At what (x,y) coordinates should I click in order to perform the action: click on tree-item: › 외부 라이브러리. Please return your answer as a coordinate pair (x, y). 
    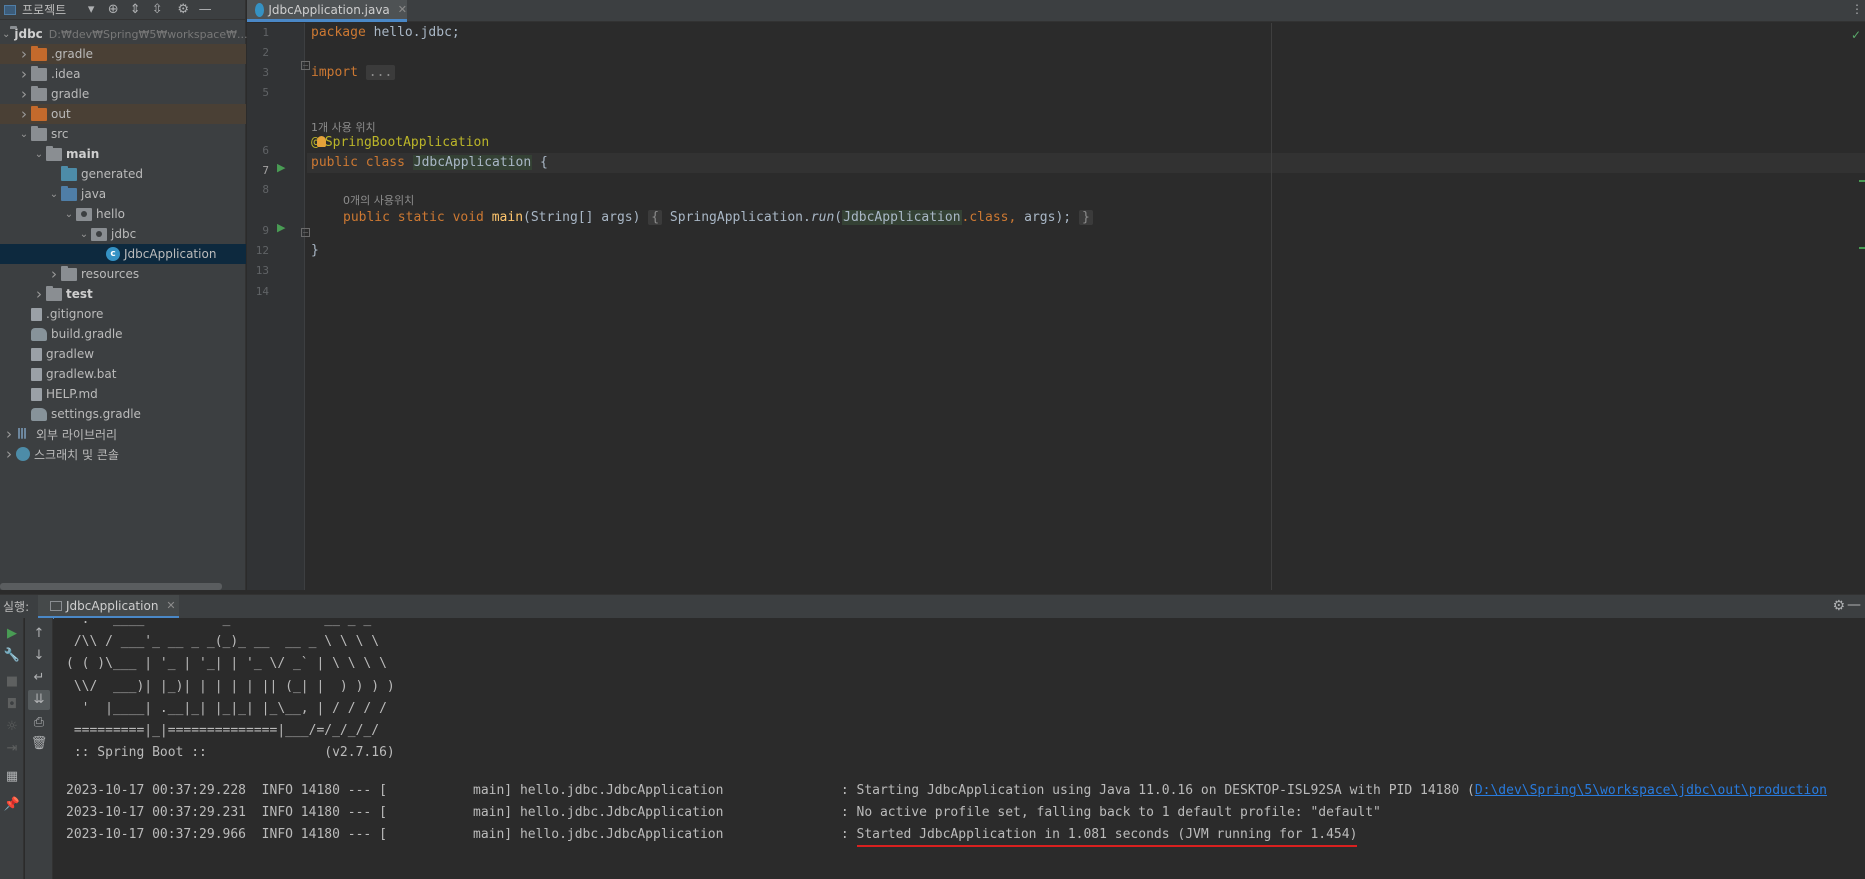
    Looking at the image, I should click on (123, 434).